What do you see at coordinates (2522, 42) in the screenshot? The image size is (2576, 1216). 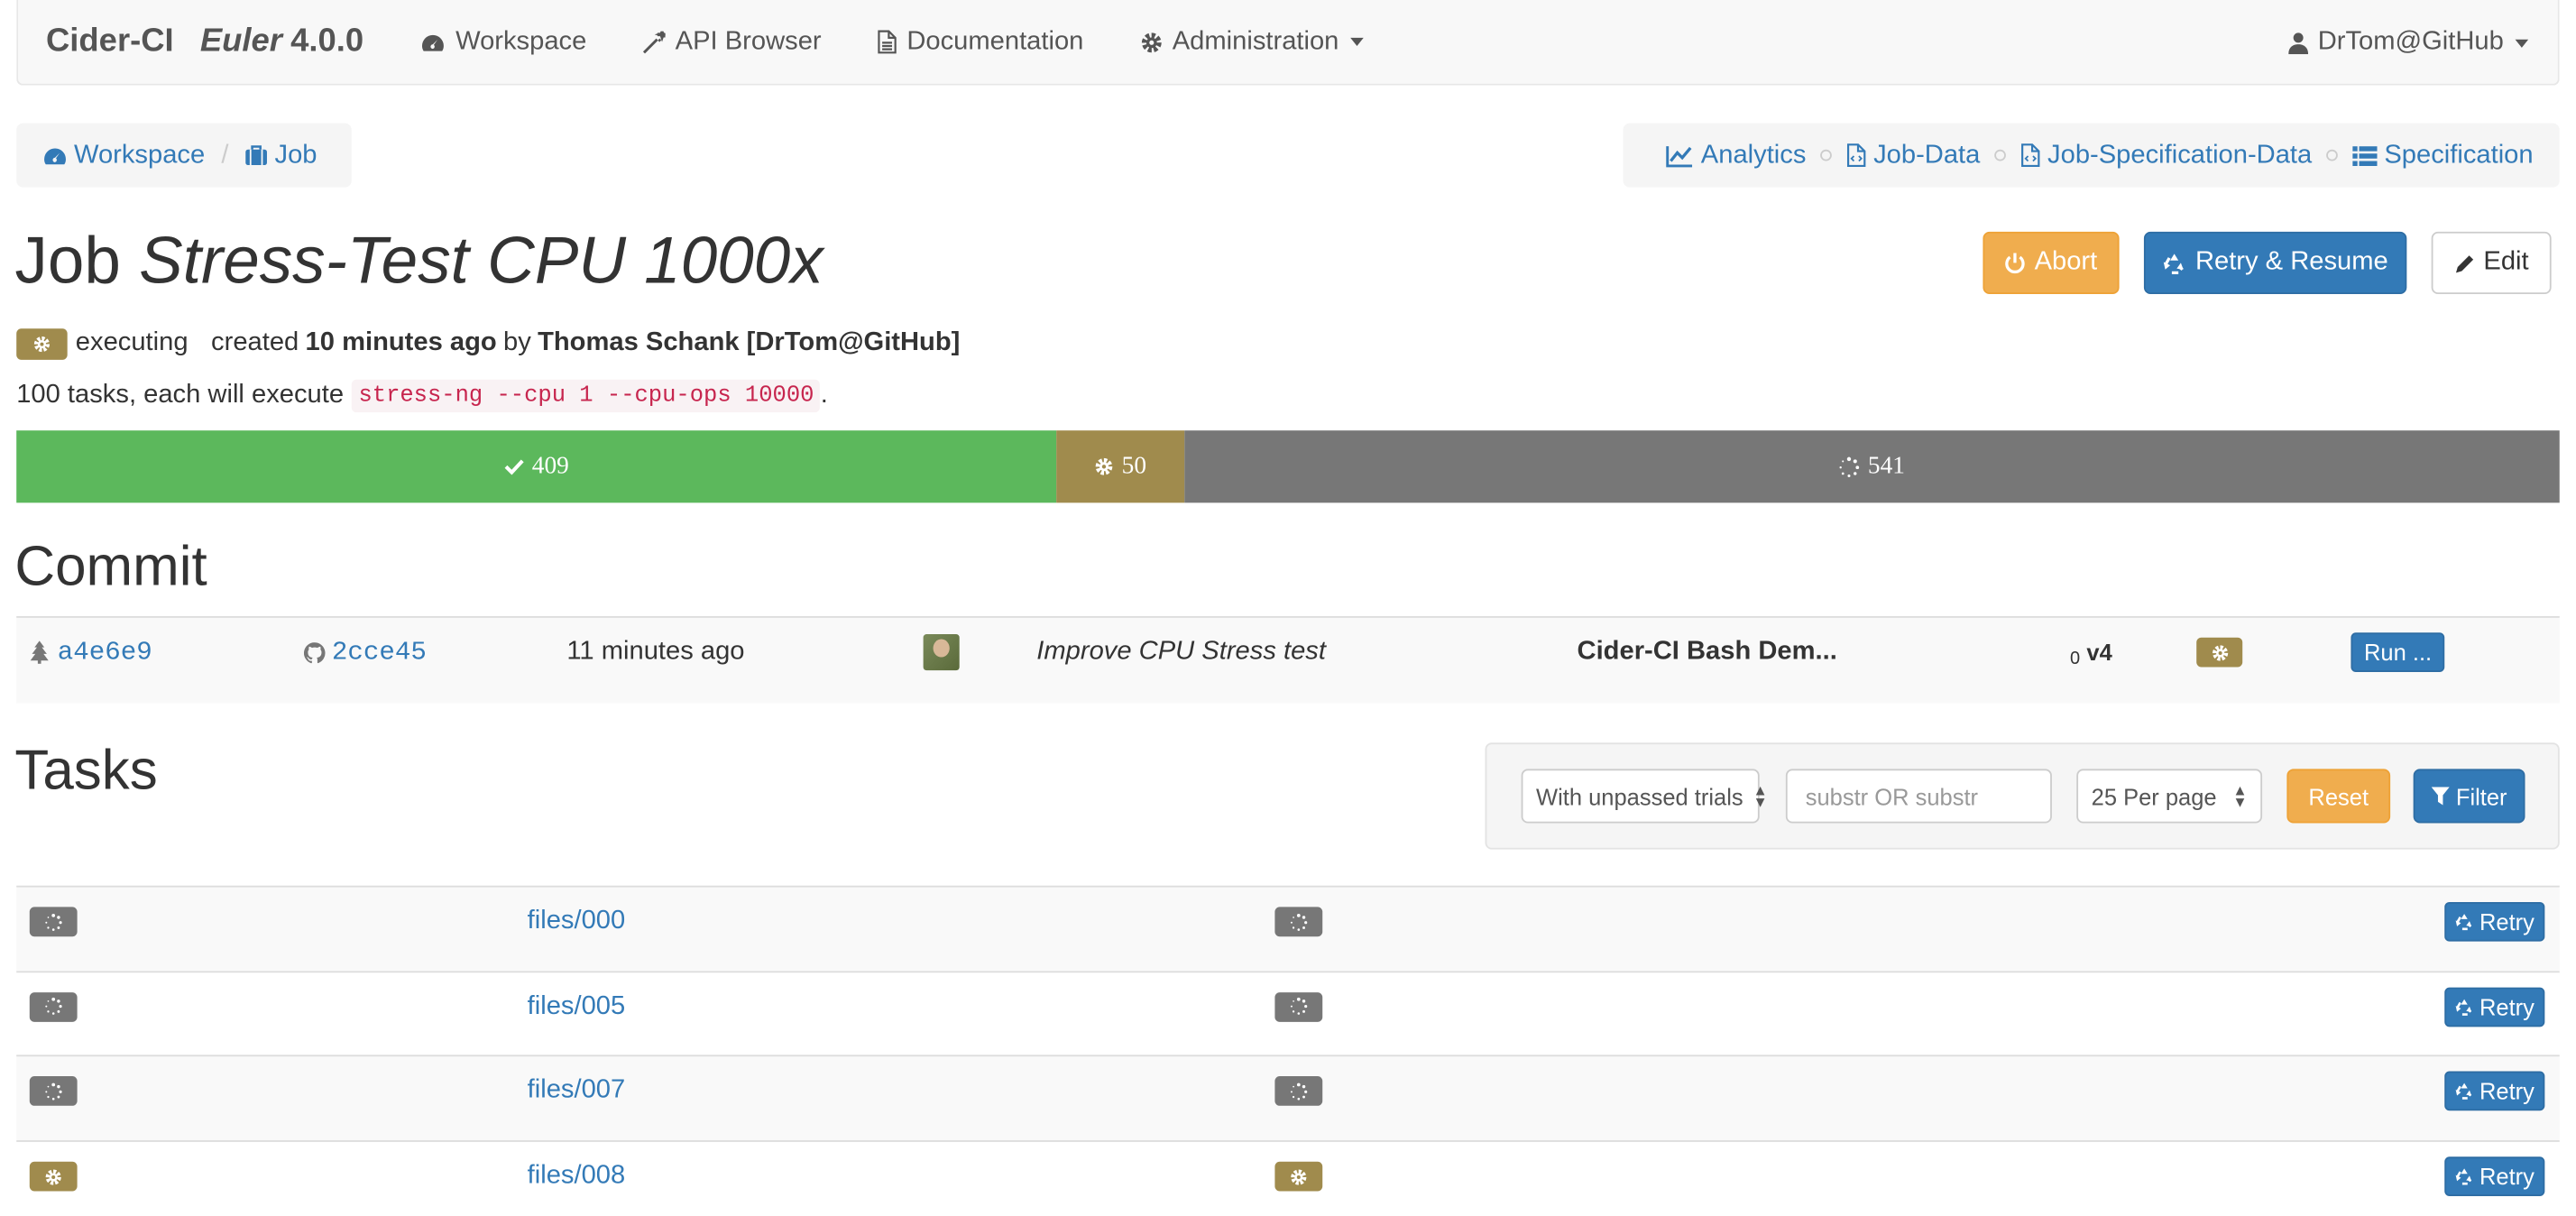 I see `chevron-down-icon` at bounding box center [2522, 42].